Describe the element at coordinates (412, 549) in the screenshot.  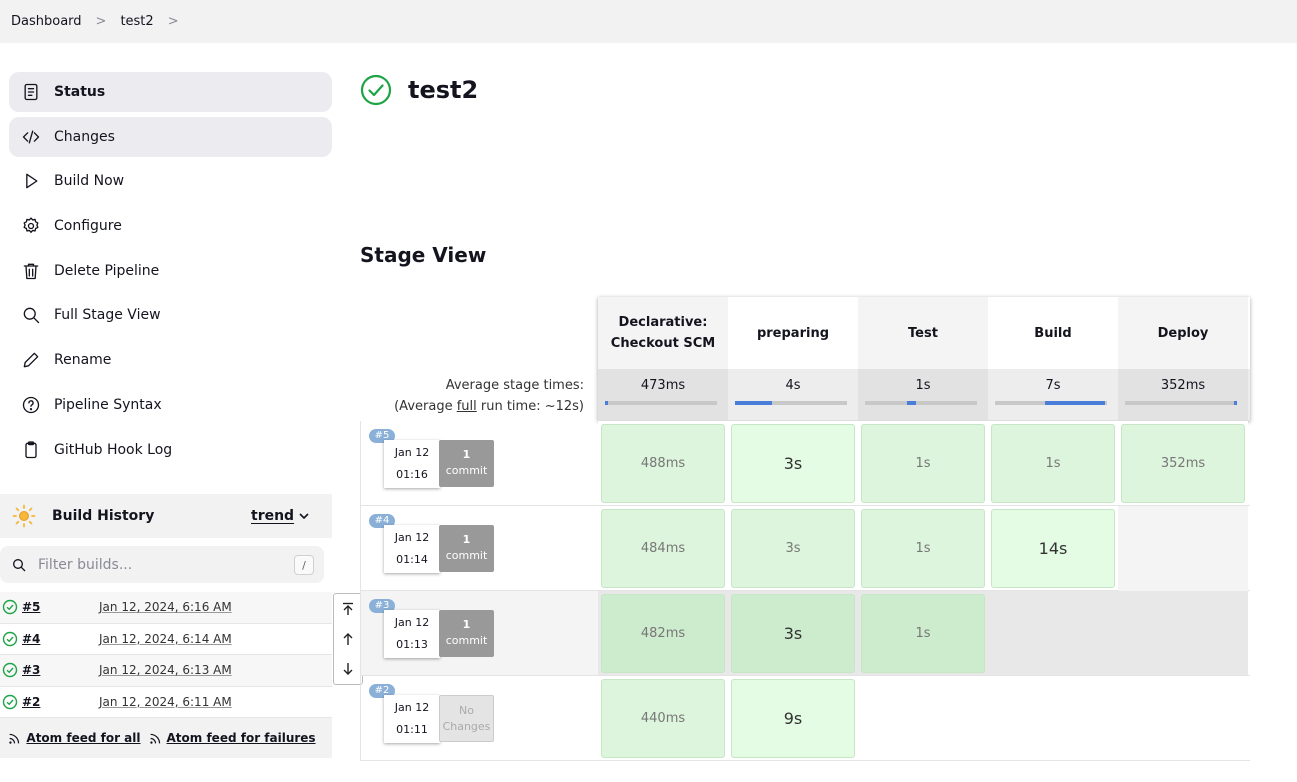
I see `run-date: Jan 12 01:14` at that location.